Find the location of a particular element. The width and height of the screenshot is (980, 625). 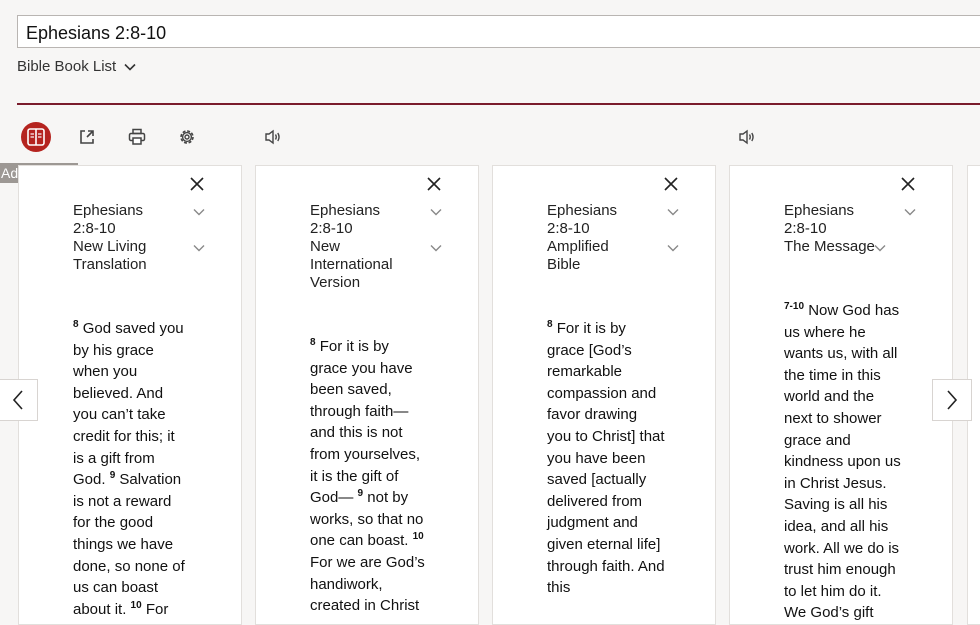

bible-book-list-dropdown: Bible Book List is located at coordinates (76, 66).